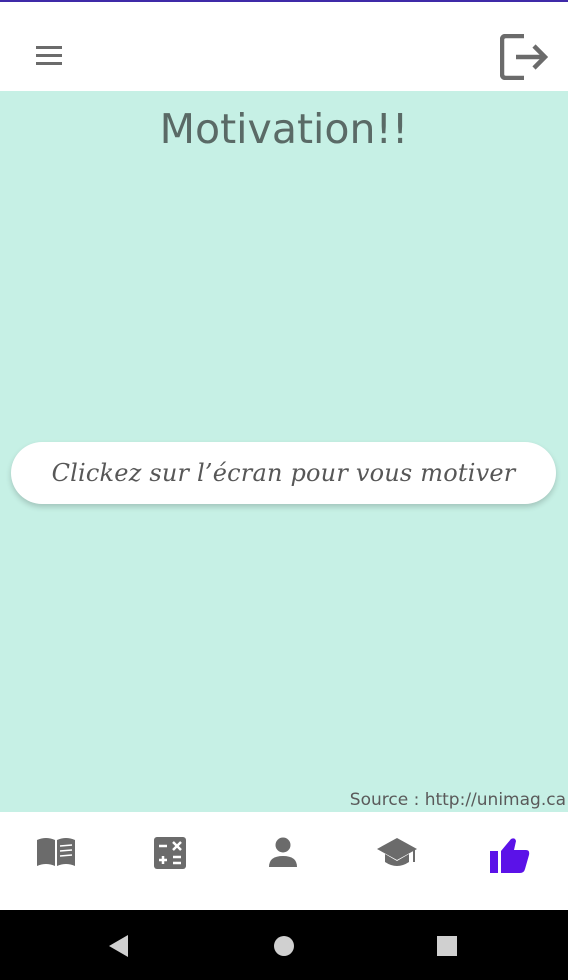 This screenshot has height=980, width=568. I want to click on motivate-prompt: Clickez sur l’écran pour vous motiver, so click(283, 473).